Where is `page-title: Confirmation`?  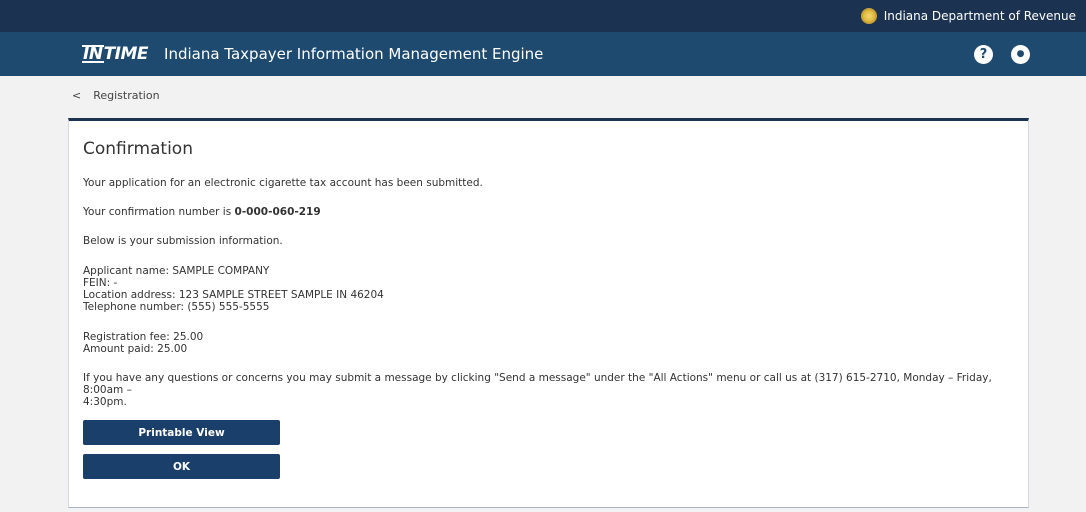
page-title: Confirmation is located at coordinates (138, 149).